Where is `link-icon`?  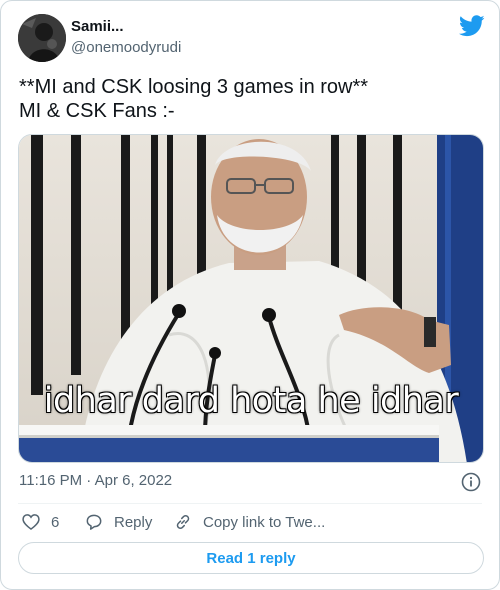
link-icon is located at coordinates (183, 522).